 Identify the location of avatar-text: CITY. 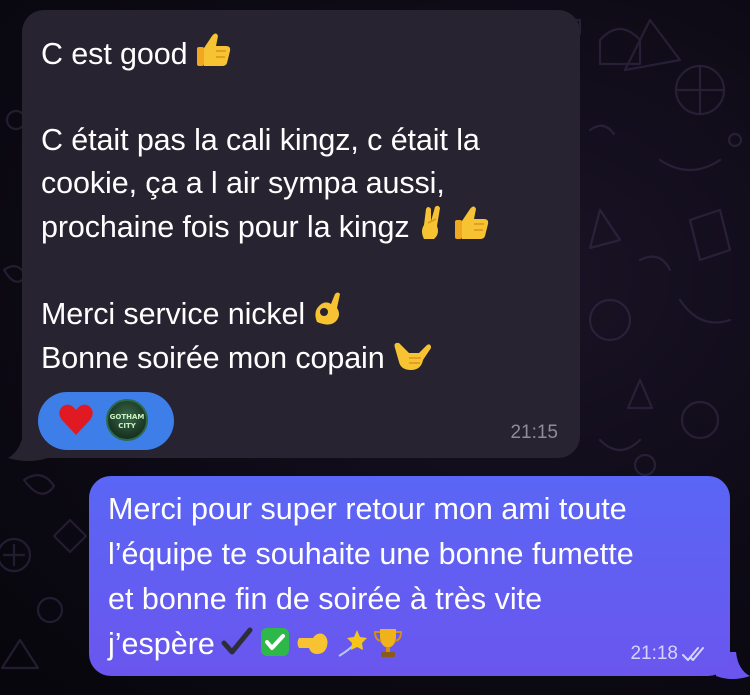
(127, 426).